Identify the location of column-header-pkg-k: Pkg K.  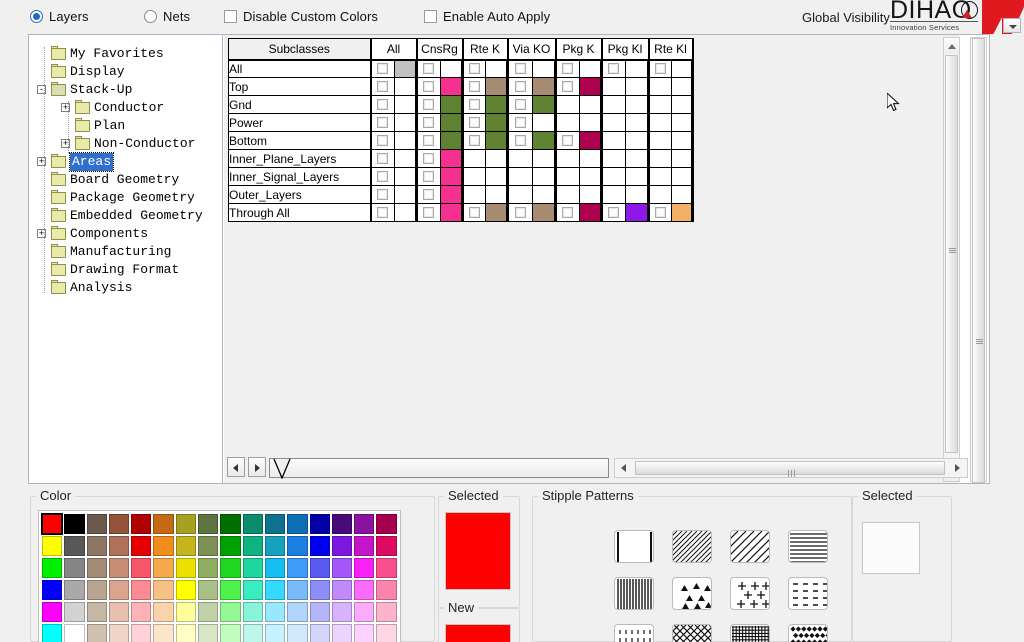
(579, 49).